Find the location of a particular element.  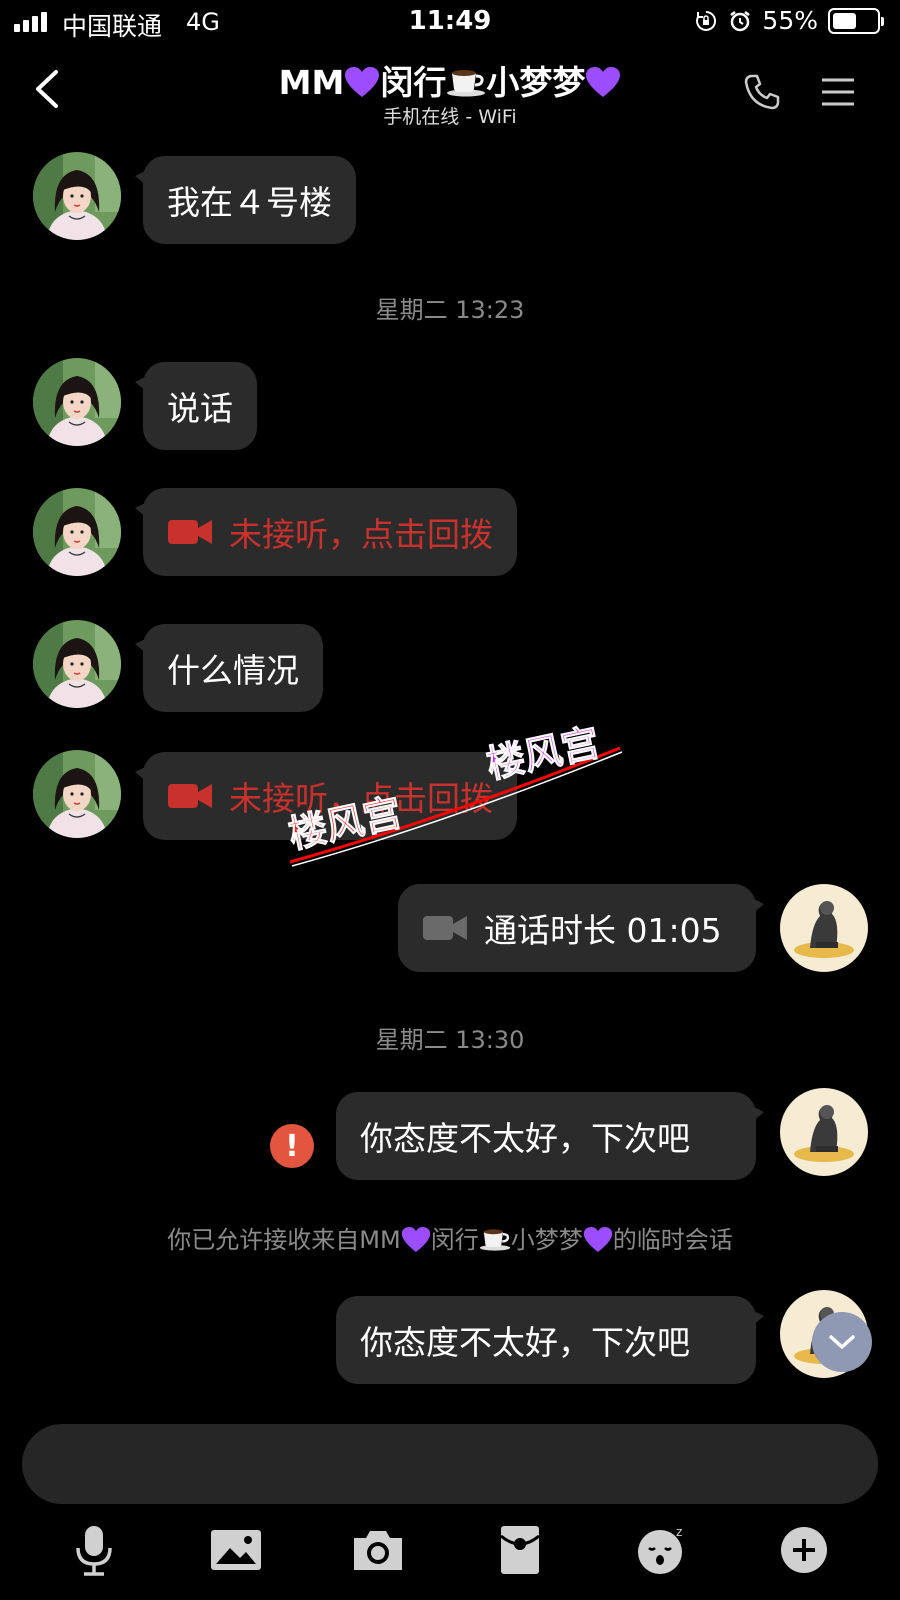

notice-part: 小梦梦 is located at coordinates (546, 1240).